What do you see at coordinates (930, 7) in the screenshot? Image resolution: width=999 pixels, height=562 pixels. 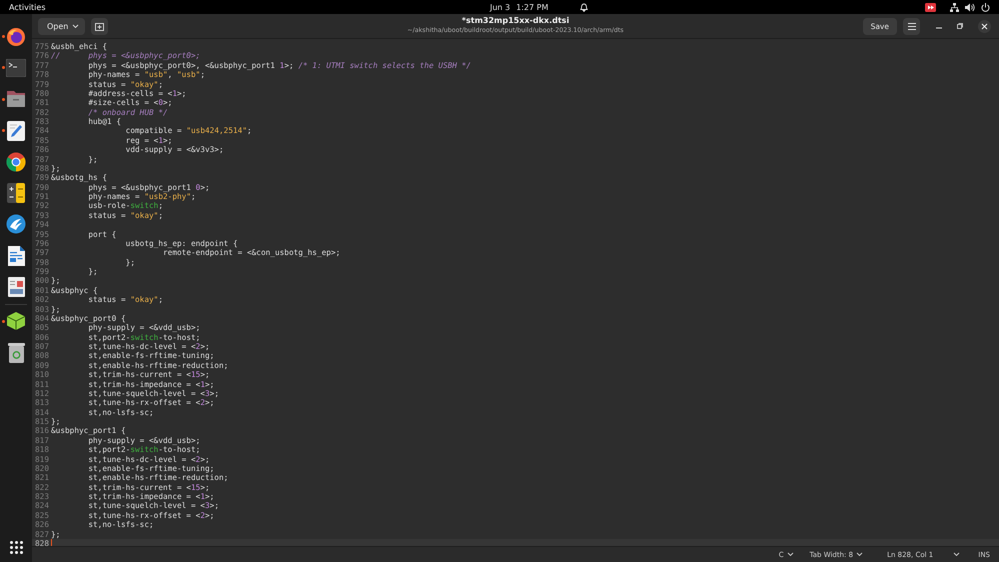 I see `recording-indicator-icon` at bounding box center [930, 7].